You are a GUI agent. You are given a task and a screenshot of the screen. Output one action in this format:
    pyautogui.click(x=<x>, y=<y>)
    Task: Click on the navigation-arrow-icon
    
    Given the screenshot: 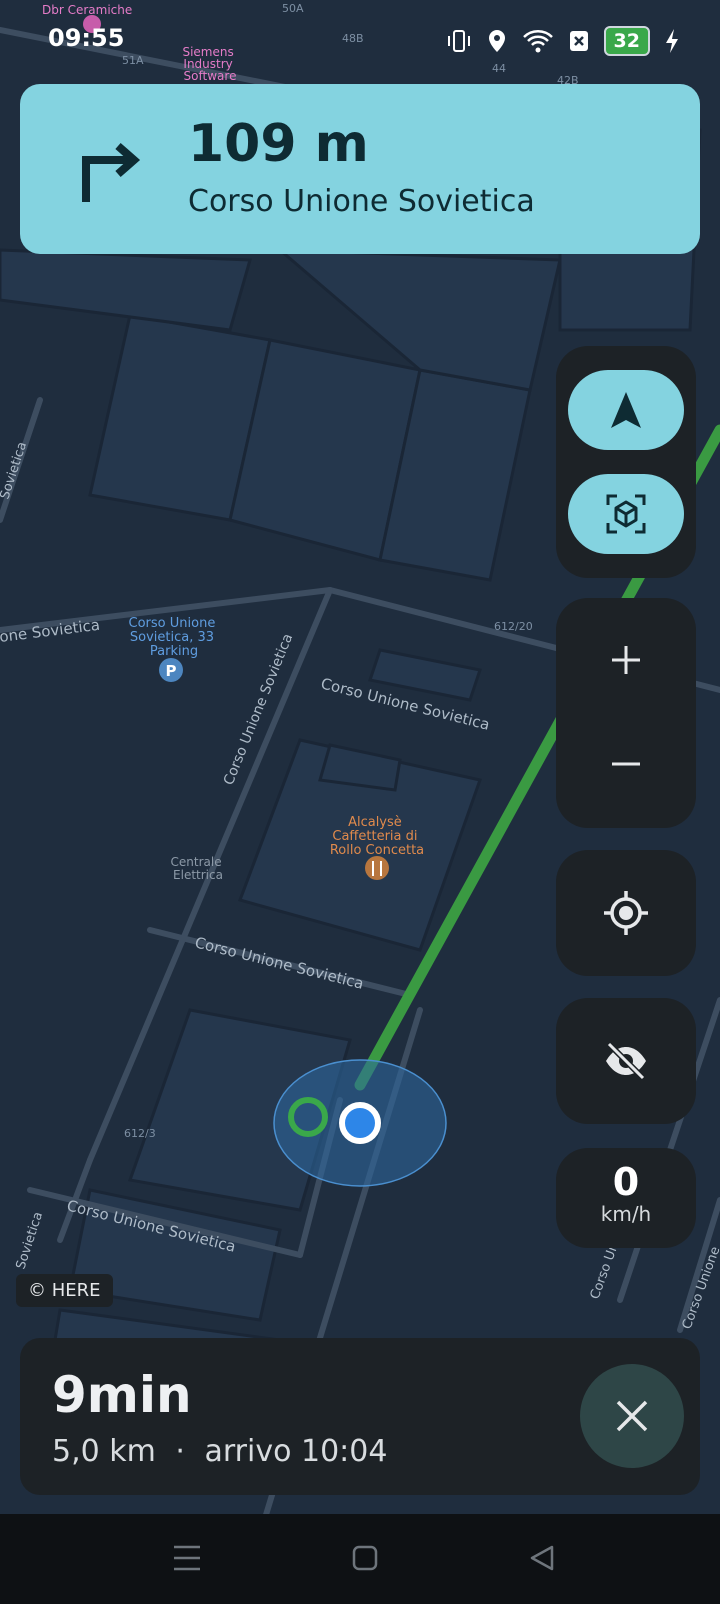 What is the action you would take?
    pyautogui.click(x=626, y=410)
    